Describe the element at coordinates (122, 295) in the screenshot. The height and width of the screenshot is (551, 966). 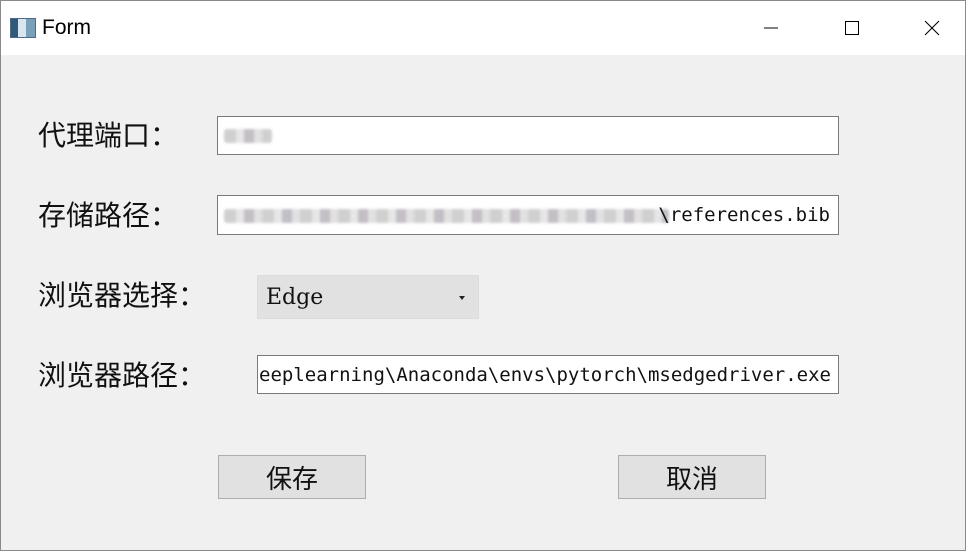
I see `browser-select-label: 浏览器选择：` at that location.